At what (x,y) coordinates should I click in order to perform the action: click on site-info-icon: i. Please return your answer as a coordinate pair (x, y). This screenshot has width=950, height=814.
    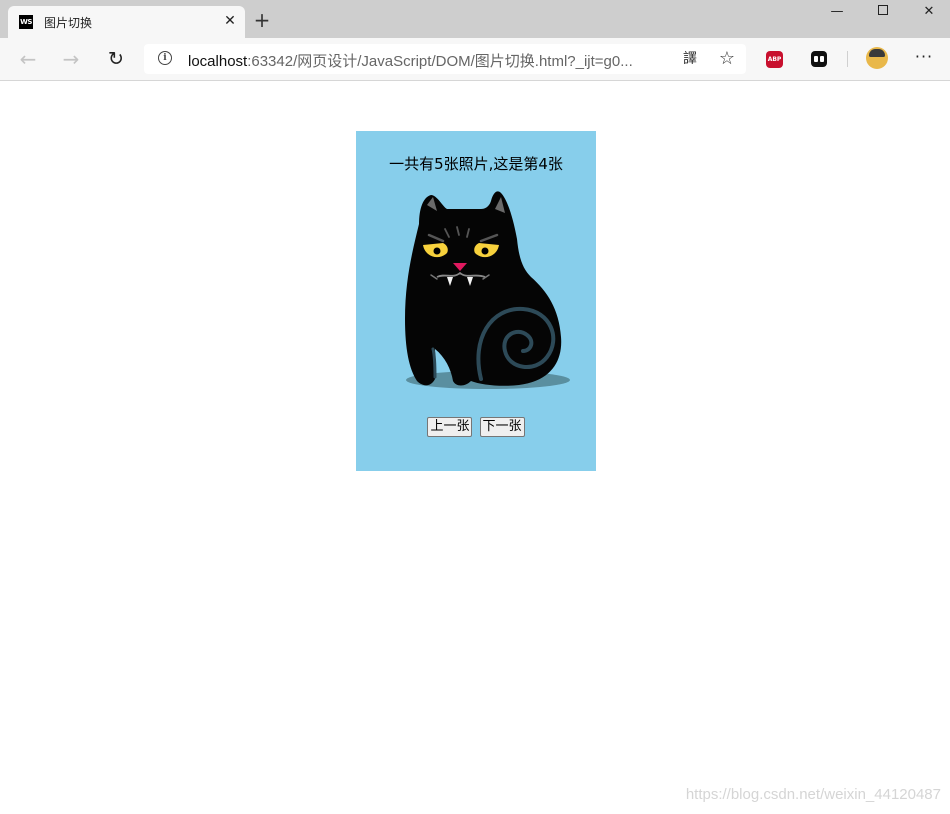
    Looking at the image, I should click on (165, 58).